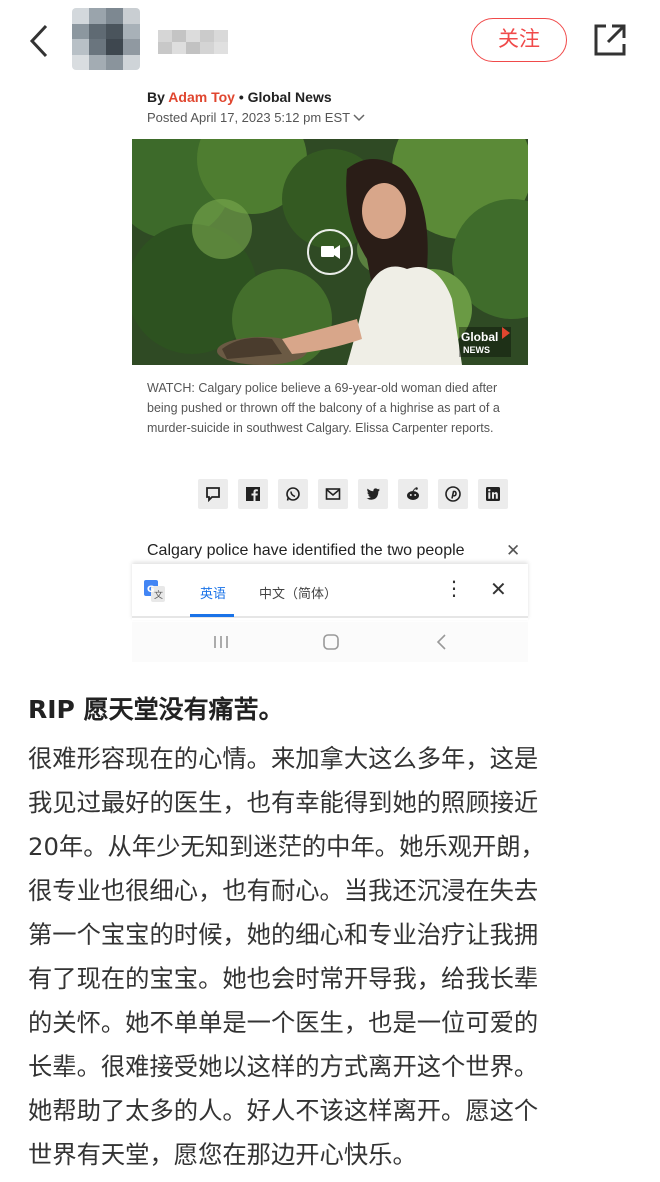 The height and width of the screenshot is (1182, 660). Describe the element at coordinates (454, 588) in the screenshot. I see `more-options-icon: ⋮` at that location.